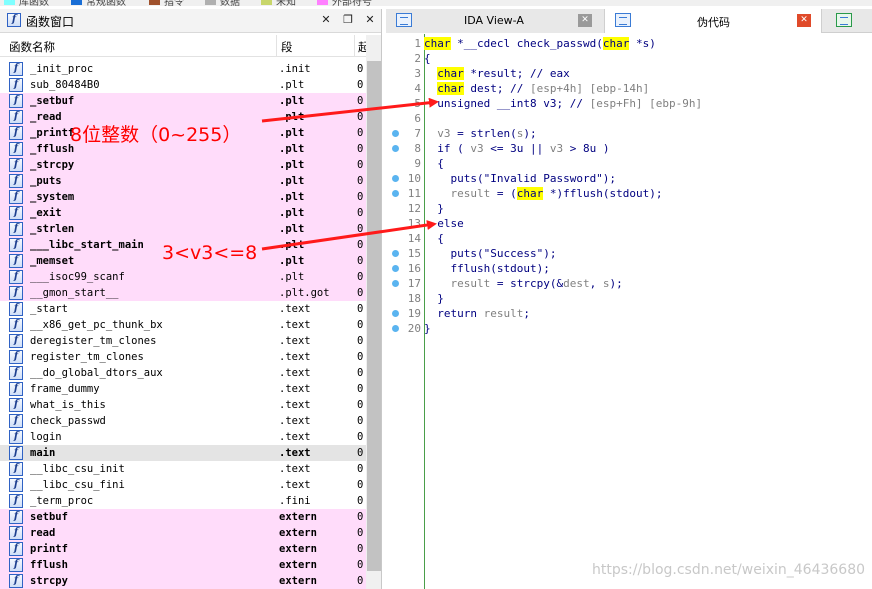 This screenshot has width=872, height=589. What do you see at coordinates (629, 73) in the screenshot?
I see `code-line: 3 char *result; // eax` at bounding box center [629, 73].